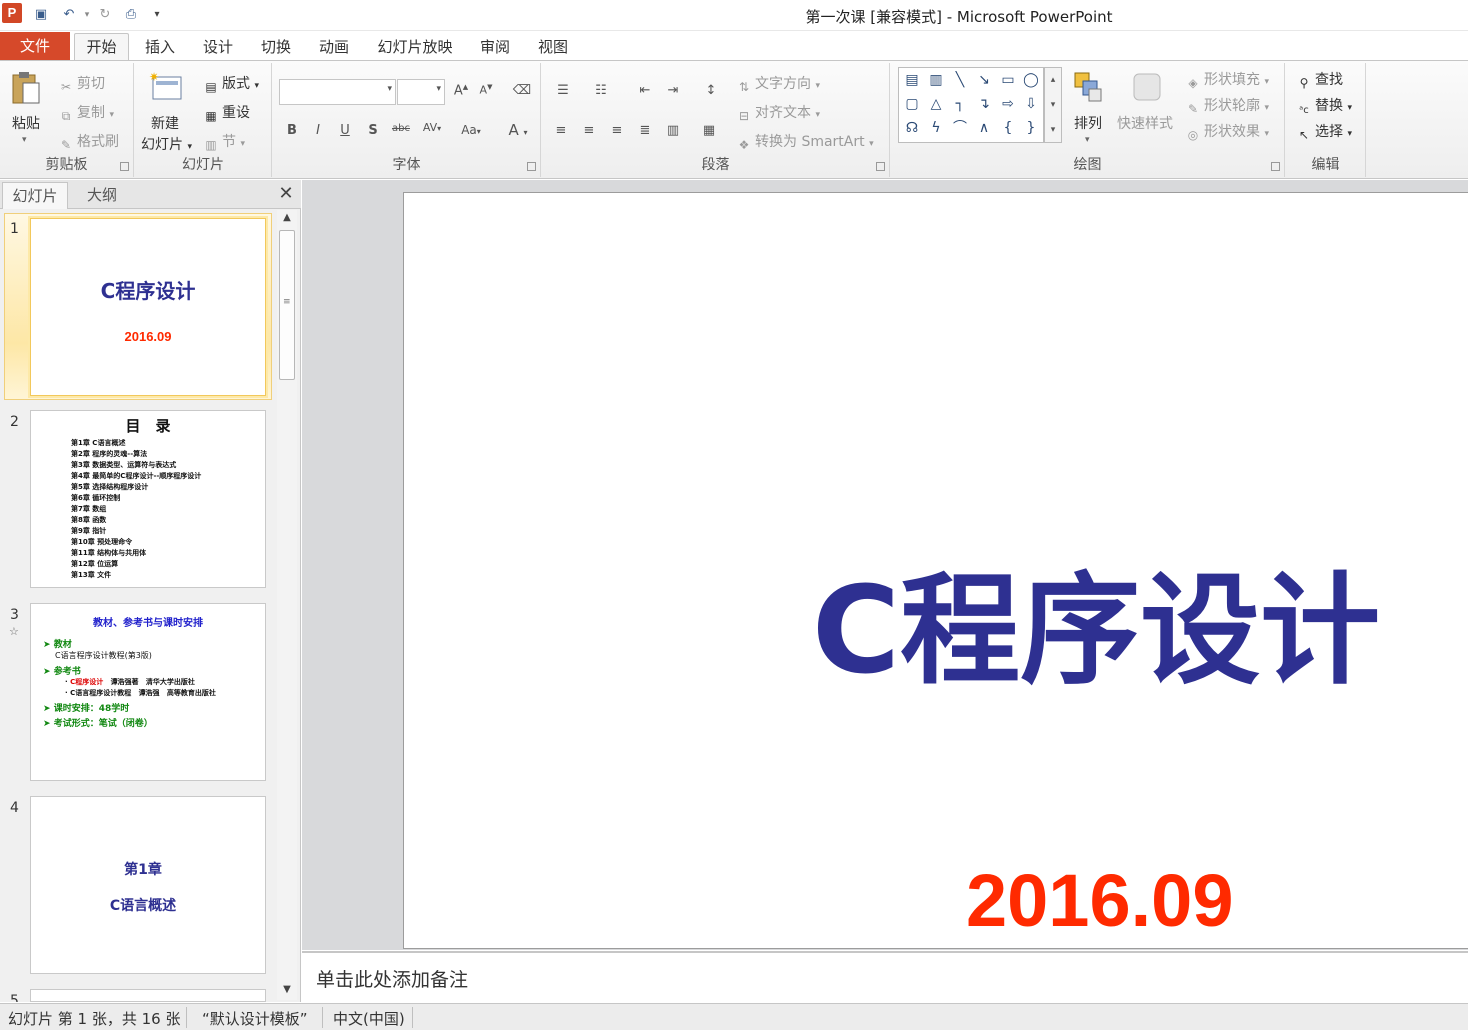 The image size is (1468, 1030). I want to click on section-button: ▥ 节 ▾, so click(224, 142).